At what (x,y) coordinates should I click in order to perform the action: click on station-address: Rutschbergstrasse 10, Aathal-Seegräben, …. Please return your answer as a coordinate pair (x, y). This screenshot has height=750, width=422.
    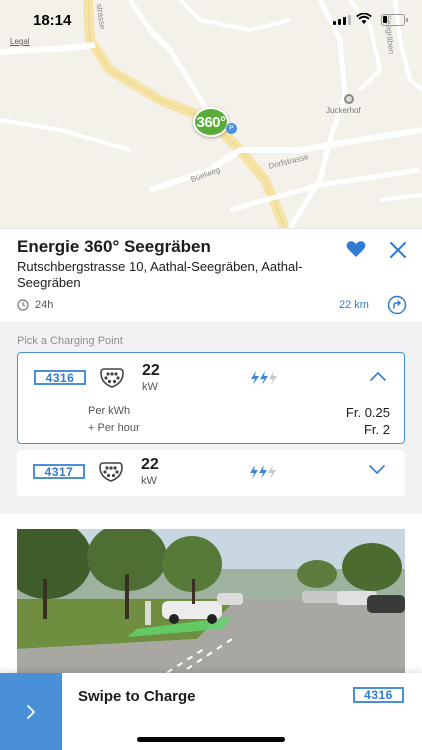
    Looking at the image, I should click on (160, 274).